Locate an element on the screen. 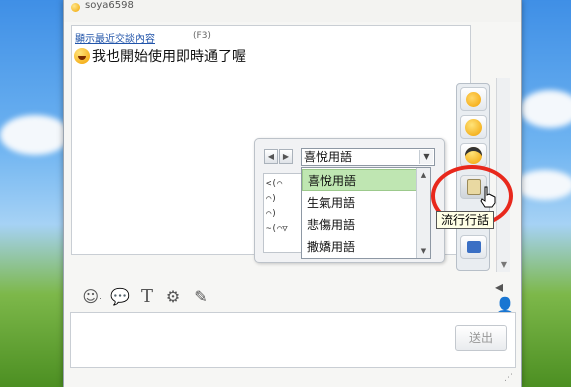 The width and height of the screenshot is (571, 387). laughing-face-icon is located at coordinates (82, 56).